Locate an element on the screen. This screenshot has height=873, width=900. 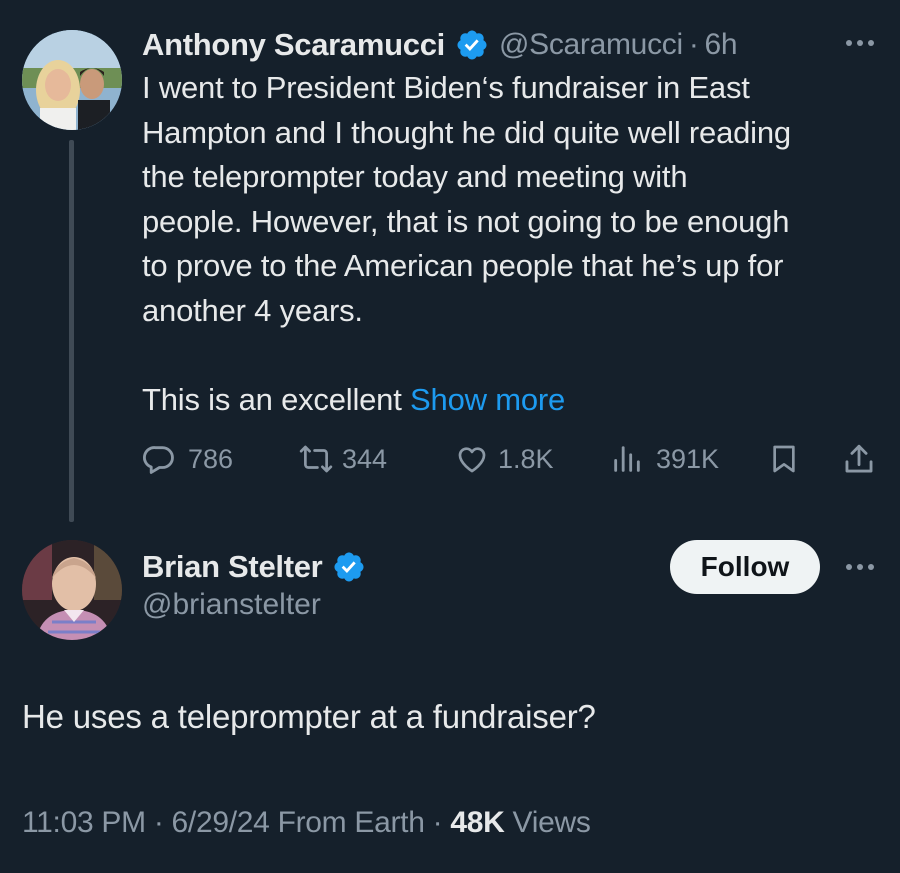
reply-action: 786 is located at coordinates (187, 459).